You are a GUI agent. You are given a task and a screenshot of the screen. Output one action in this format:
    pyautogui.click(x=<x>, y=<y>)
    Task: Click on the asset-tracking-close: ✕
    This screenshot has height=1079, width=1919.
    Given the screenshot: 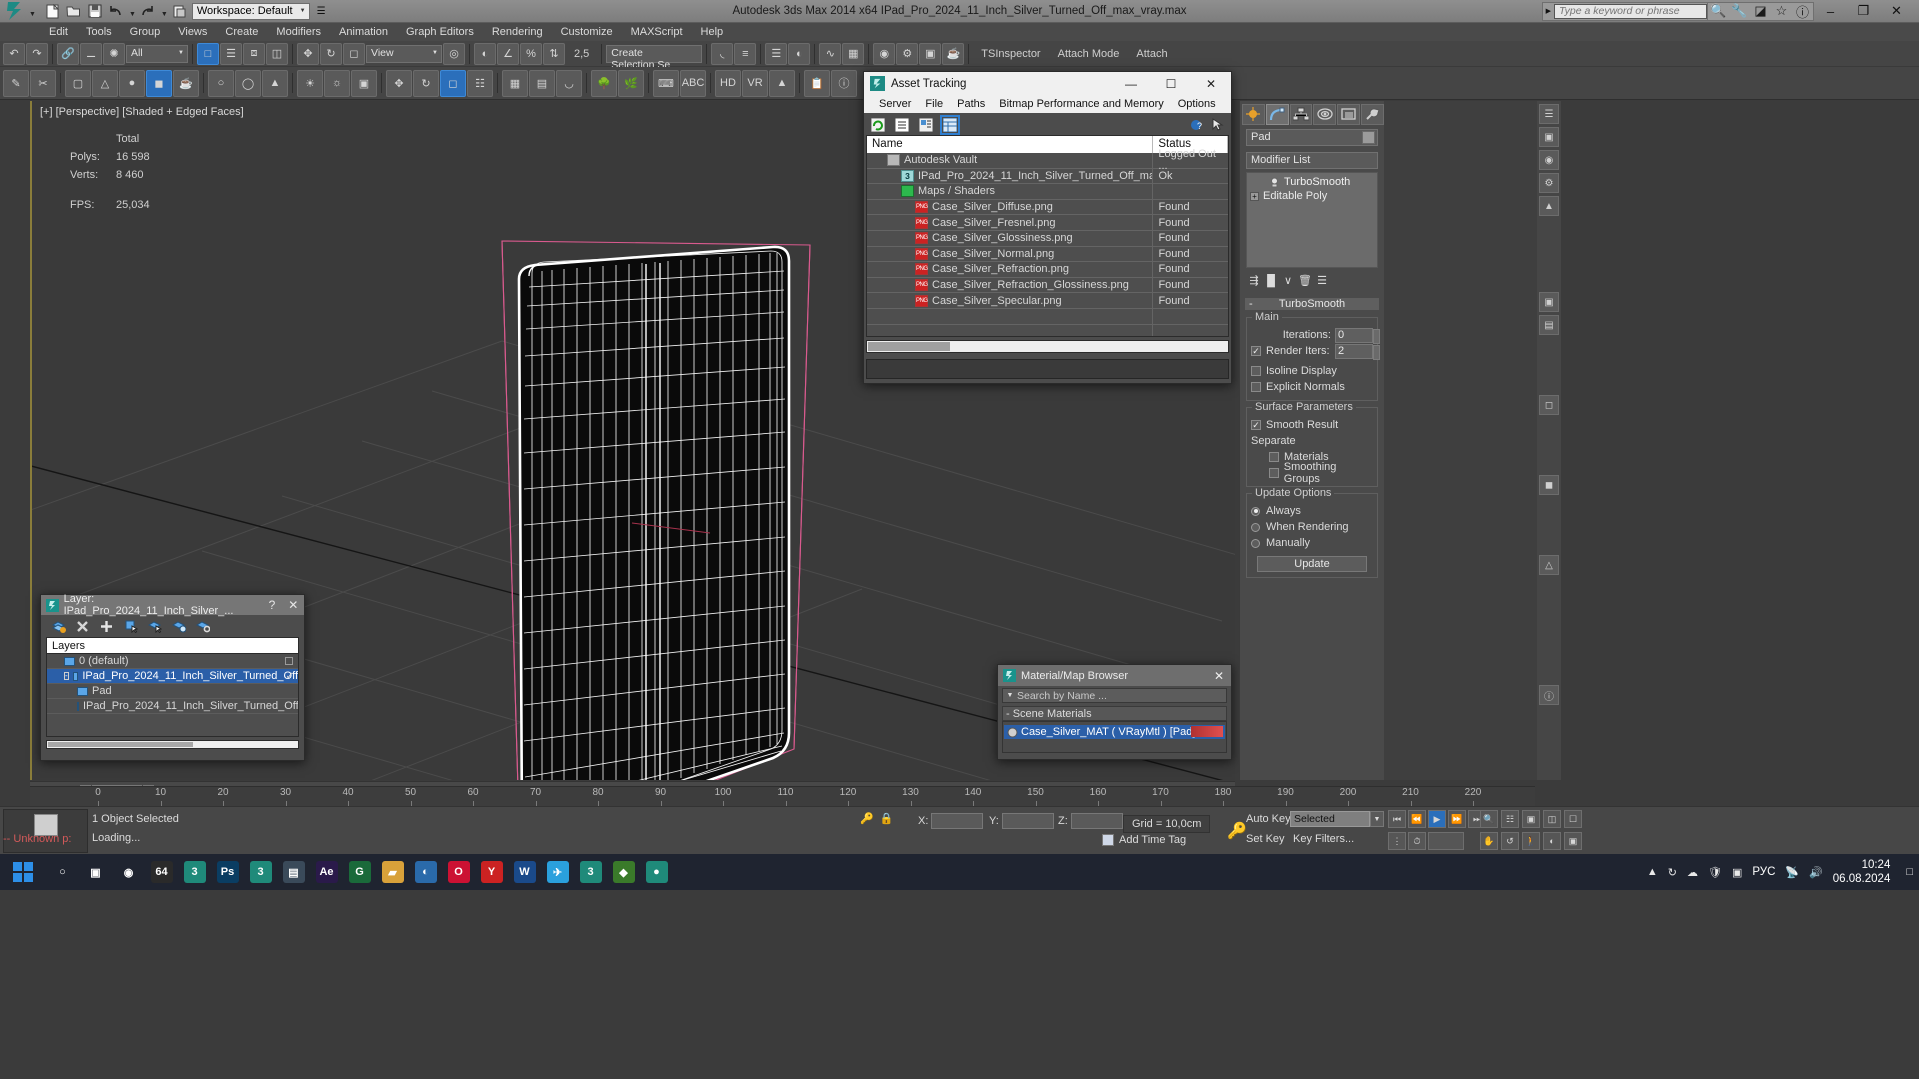 What is the action you would take?
    pyautogui.click(x=1211, y=83)
    